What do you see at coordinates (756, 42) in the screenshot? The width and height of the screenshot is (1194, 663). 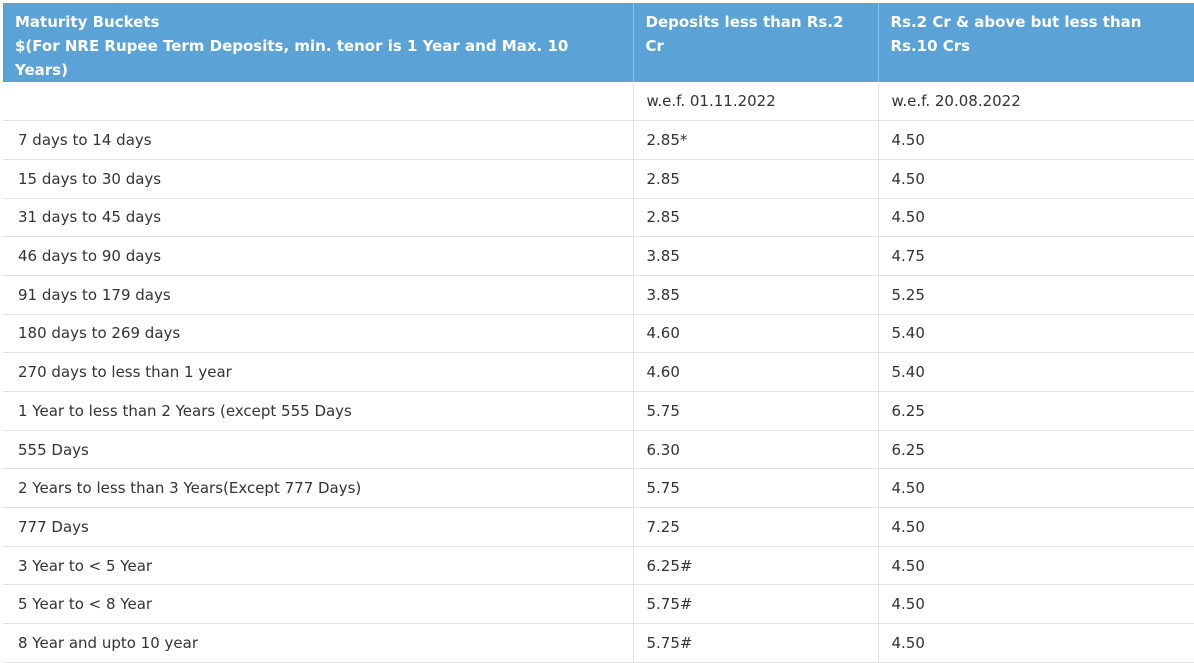 I see `header-deposits-lt-2cr: Deposits less than Rs.2 Cr` at bounding box center [756, 42].